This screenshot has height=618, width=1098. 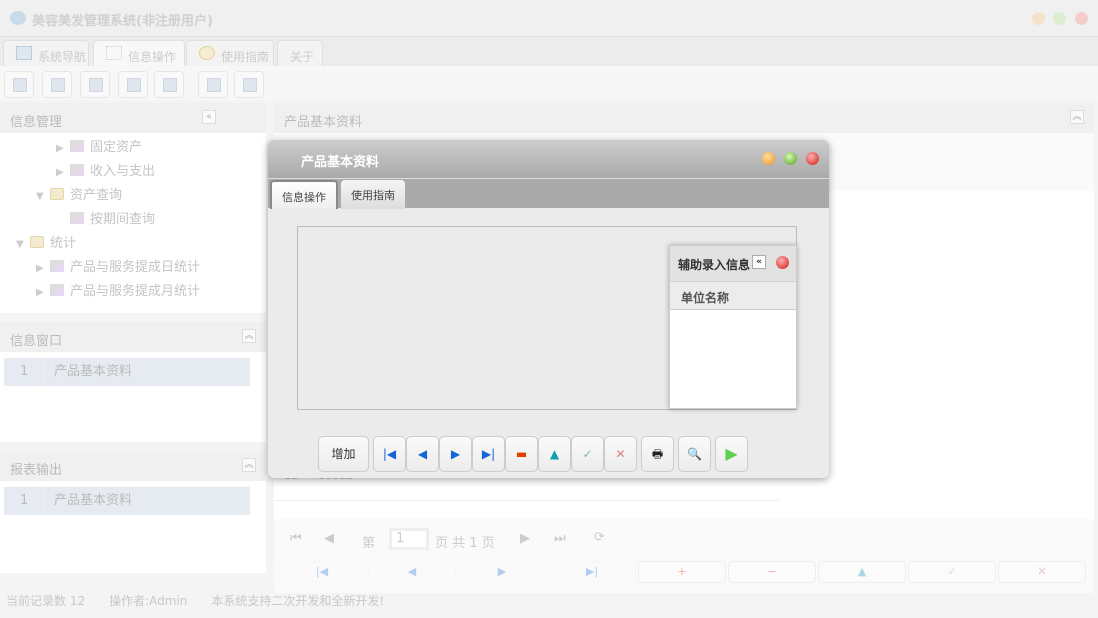 I want to click on tab-system-nav: 系统导航, so click(x=46, y=53).